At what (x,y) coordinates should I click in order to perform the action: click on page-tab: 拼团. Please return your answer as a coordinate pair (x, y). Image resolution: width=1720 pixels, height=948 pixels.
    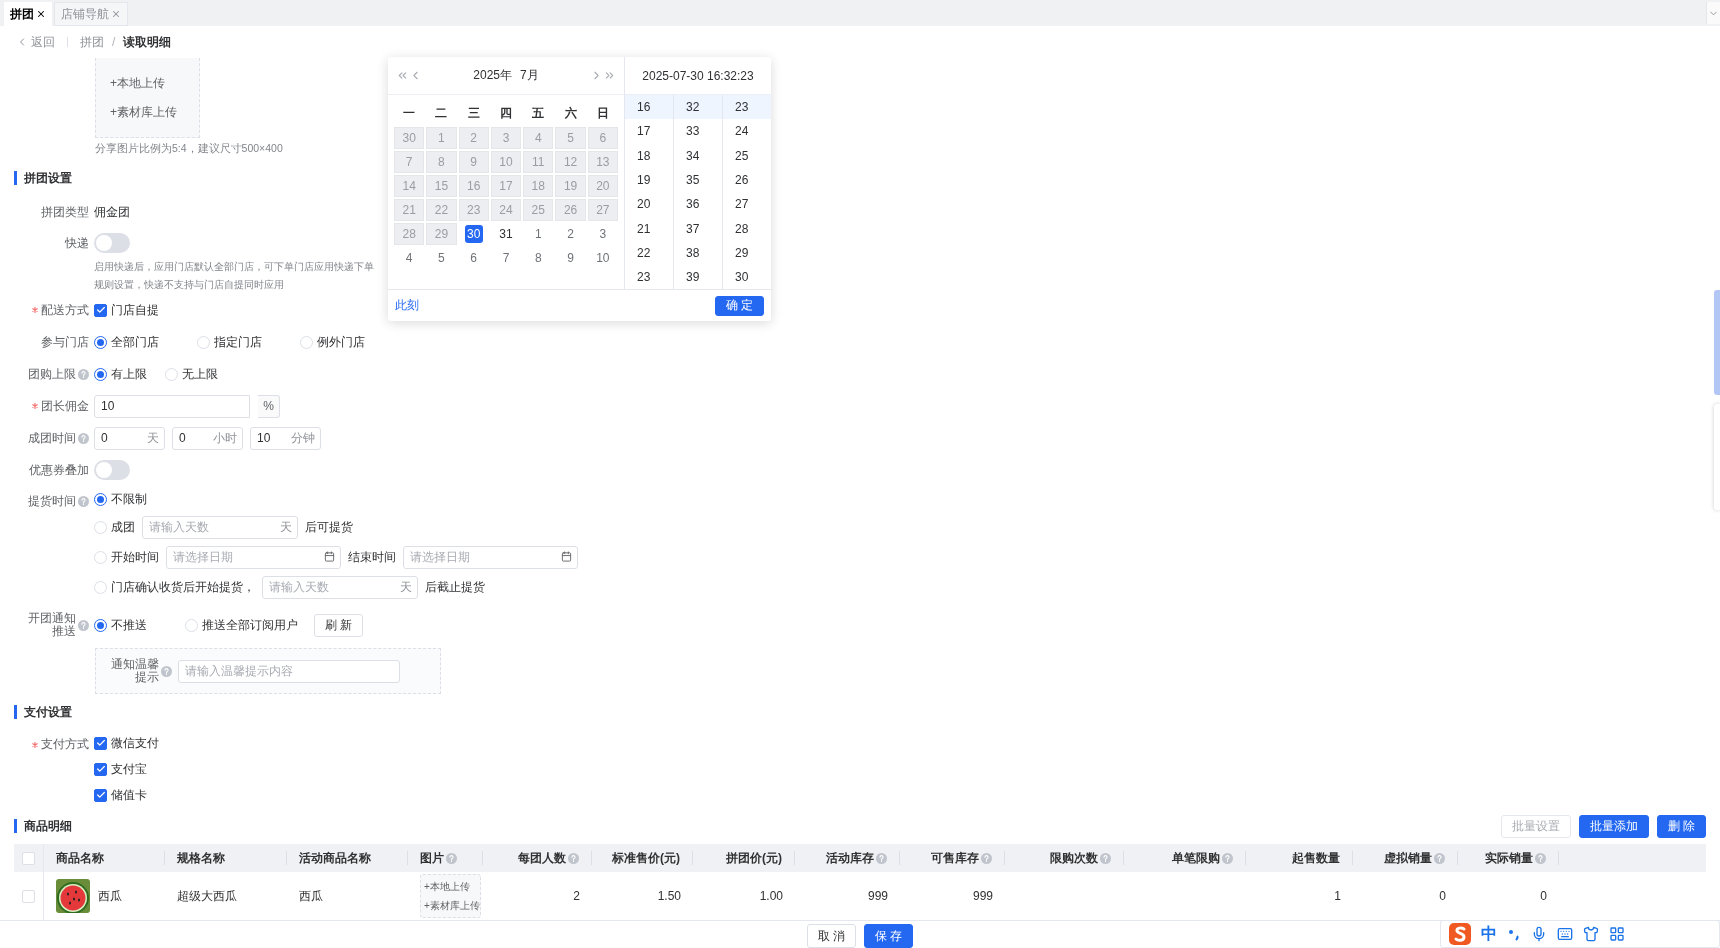
    Looking at the image, I should click on (28, 14).